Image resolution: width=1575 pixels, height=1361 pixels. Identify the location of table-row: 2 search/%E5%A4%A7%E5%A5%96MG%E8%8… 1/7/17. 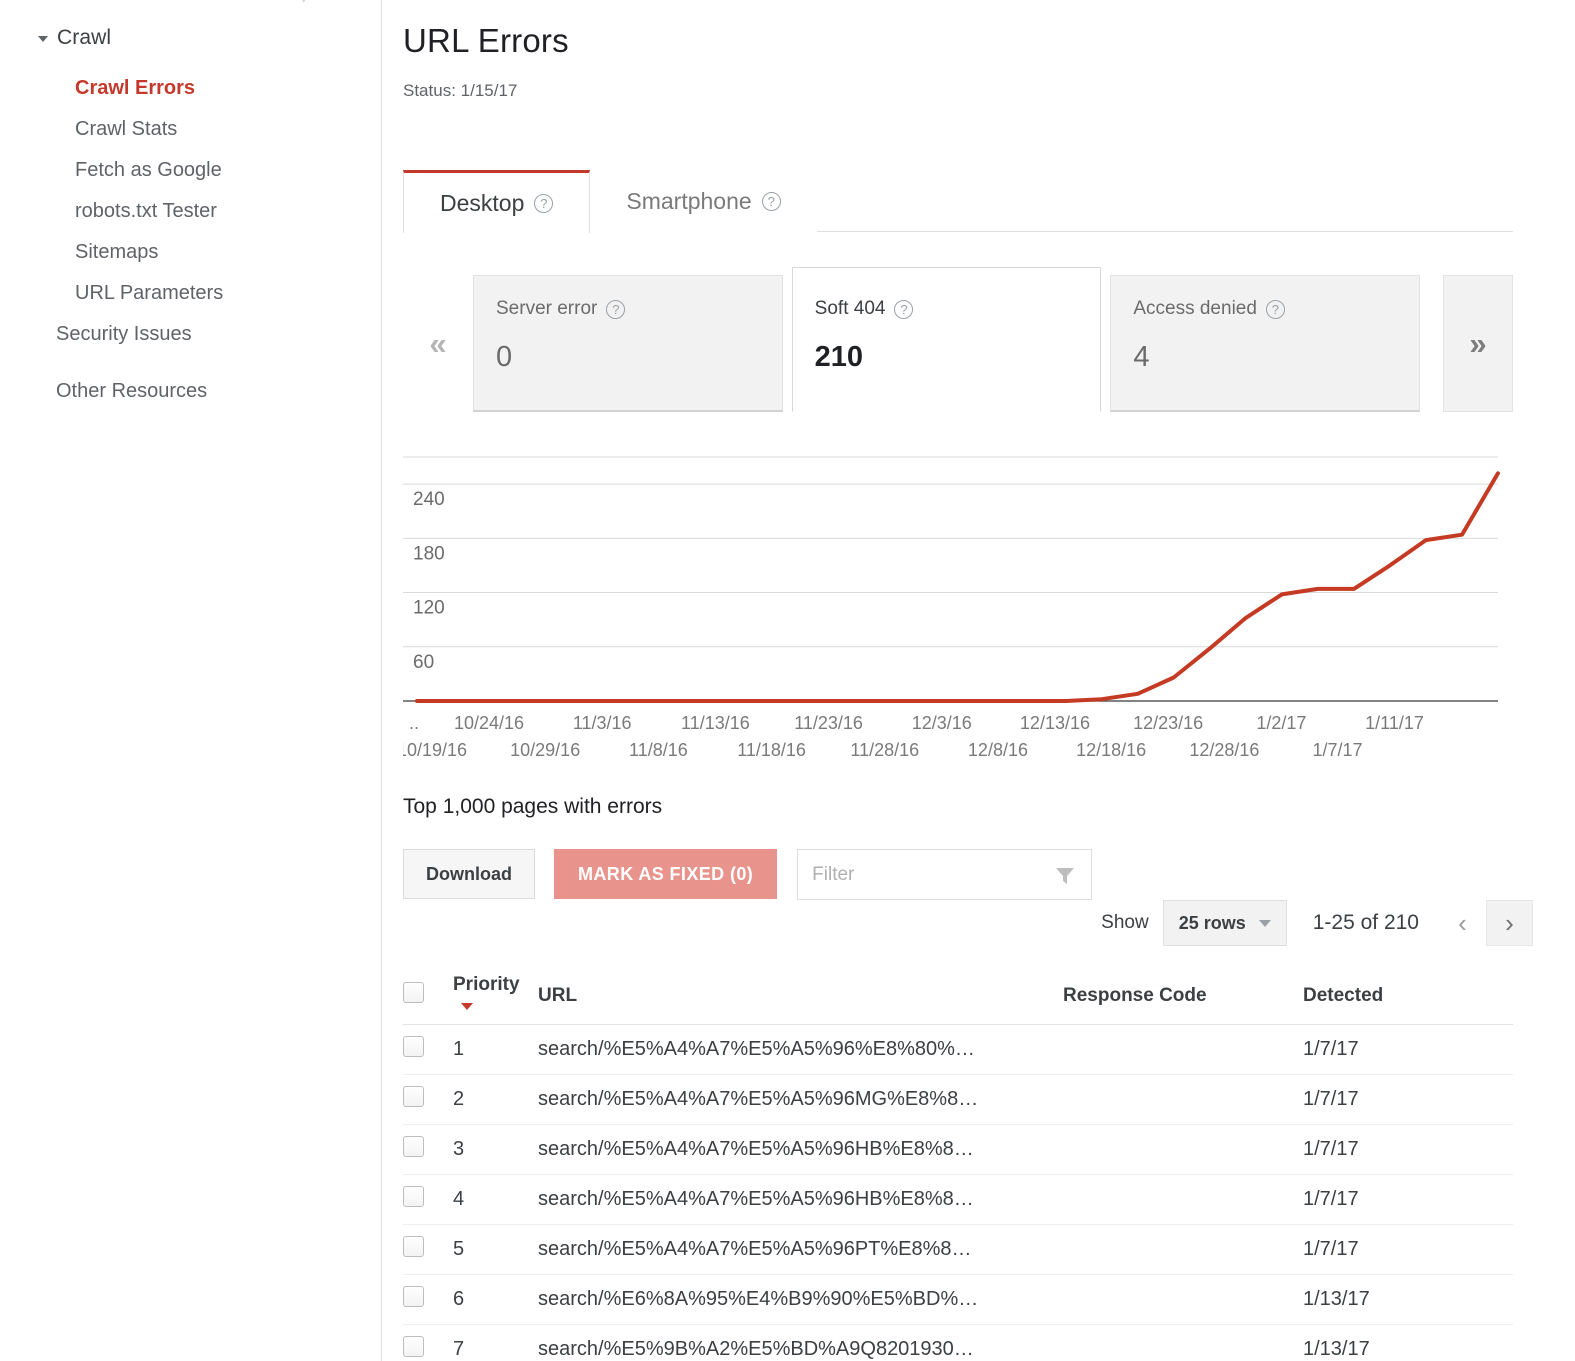
(958, 1099).